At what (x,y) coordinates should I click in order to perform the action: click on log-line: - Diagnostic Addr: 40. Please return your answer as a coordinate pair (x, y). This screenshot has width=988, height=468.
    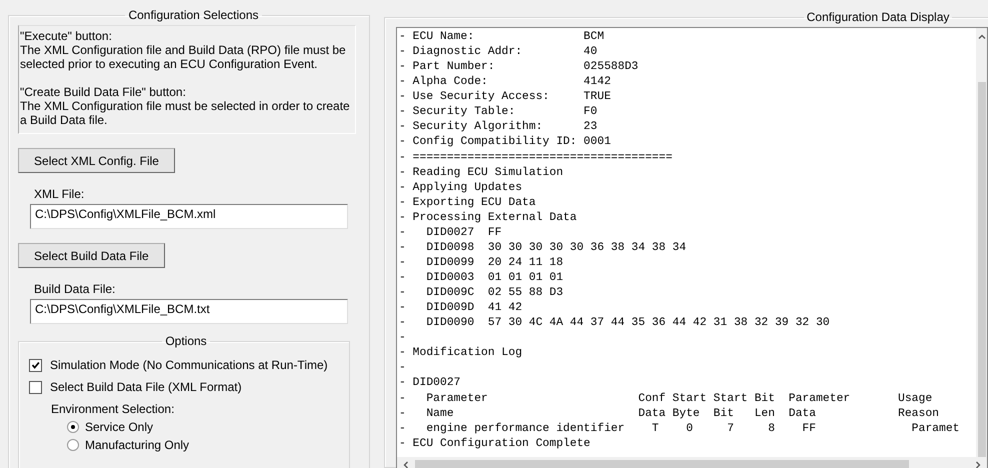
    Looking at the image, I should click on (498, 52).